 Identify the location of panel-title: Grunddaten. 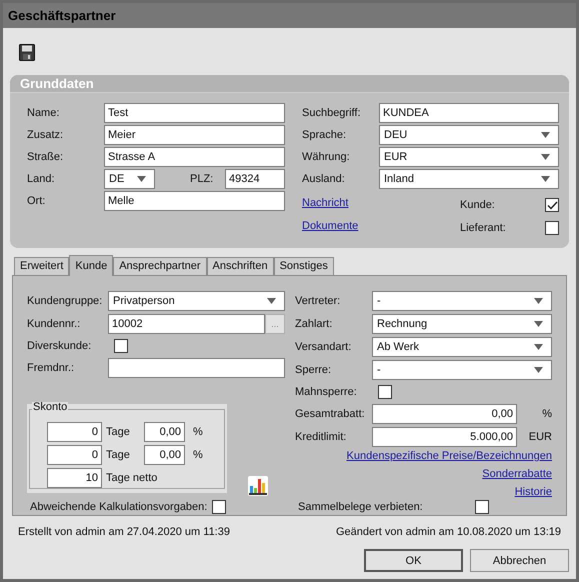
(57, 83).